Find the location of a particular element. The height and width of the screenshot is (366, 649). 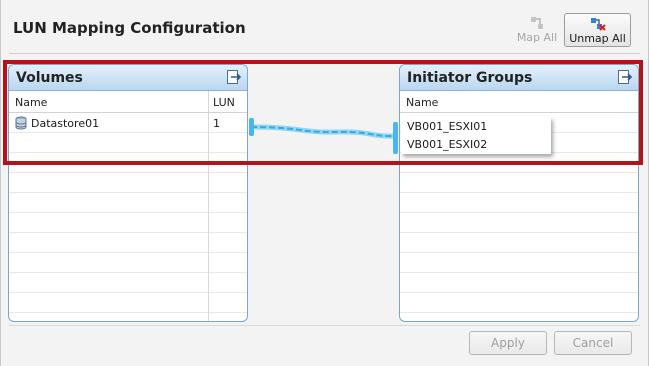

initiator-group-item: VB001_ESXI02 is located at coordinates (447, 144).